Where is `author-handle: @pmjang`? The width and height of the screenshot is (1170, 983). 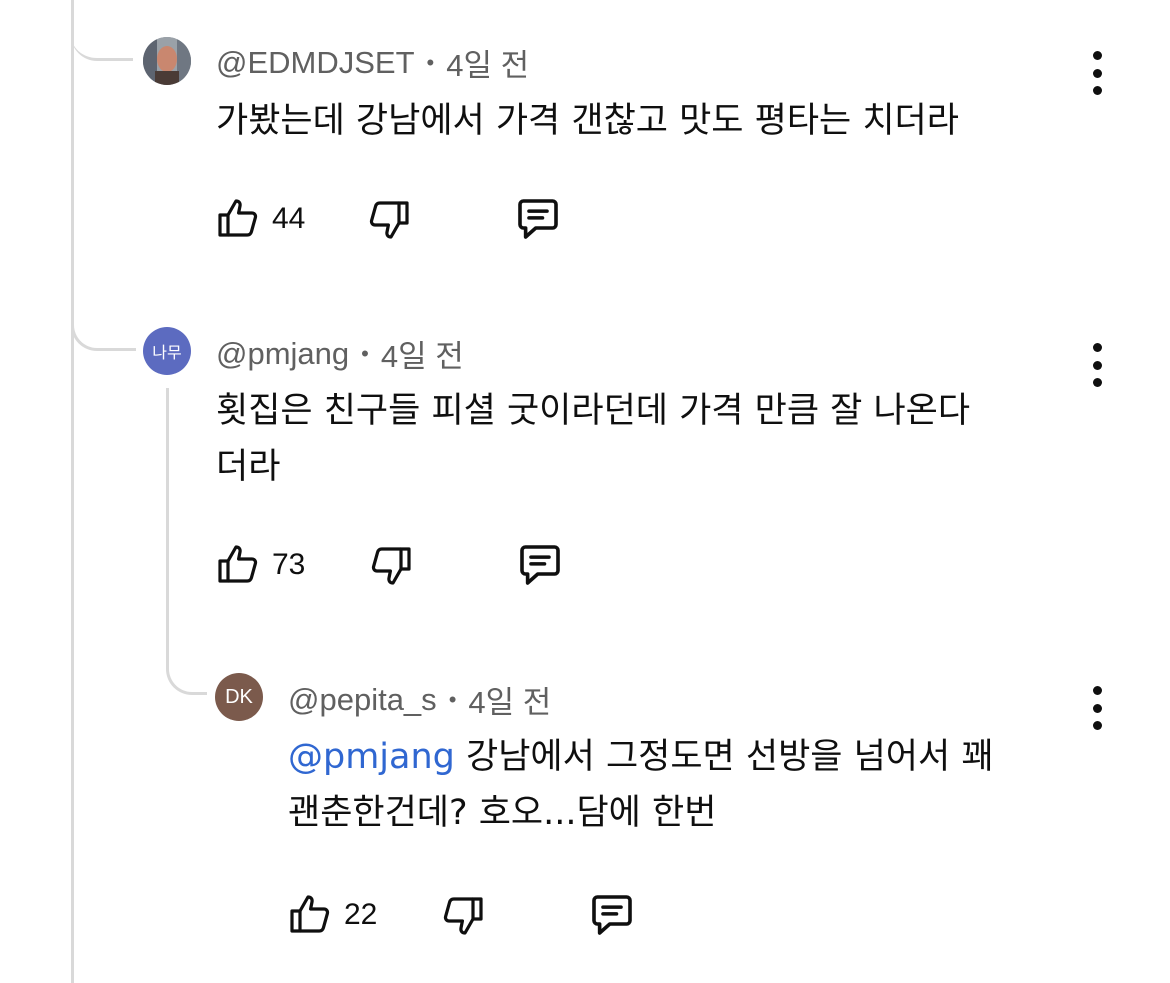
author-handle: @pmjang is located at coordinates (282, 354).